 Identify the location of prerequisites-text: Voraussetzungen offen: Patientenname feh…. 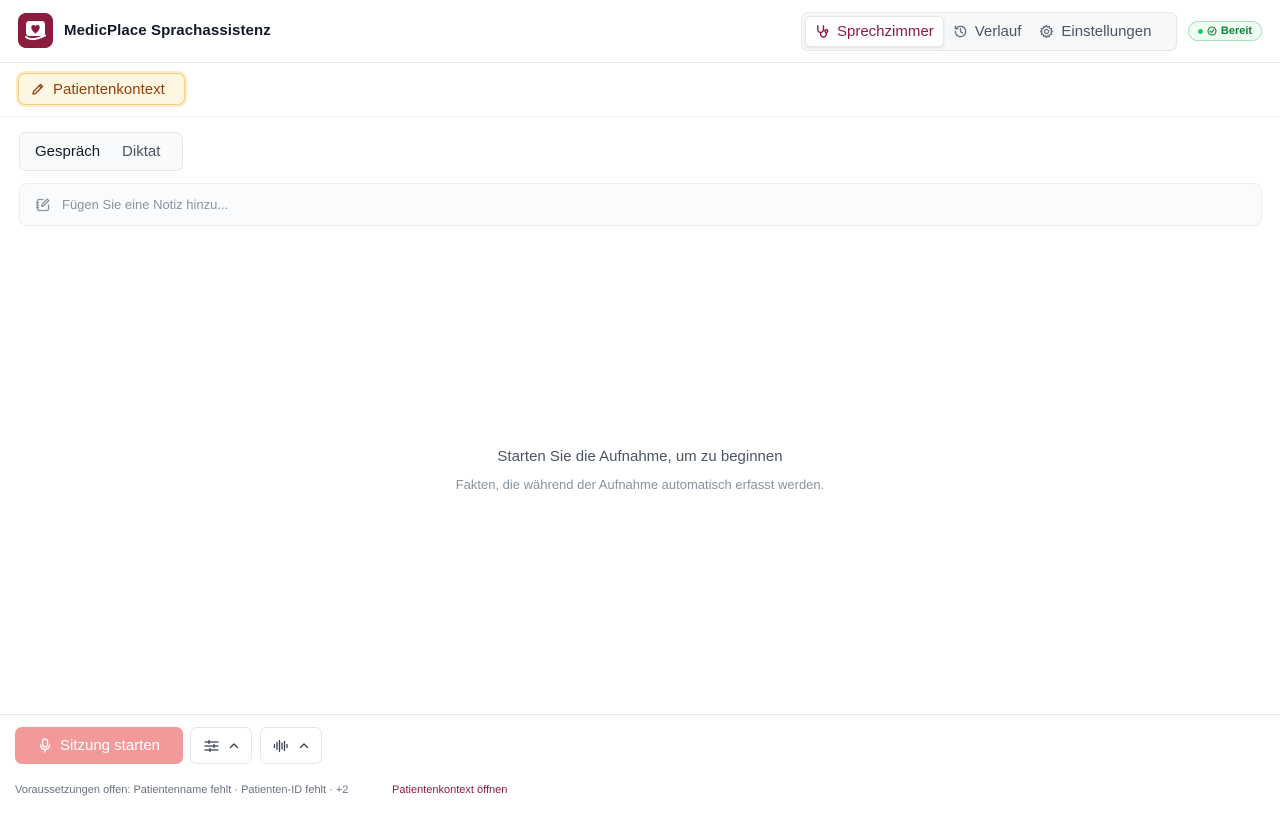
(182, 790).